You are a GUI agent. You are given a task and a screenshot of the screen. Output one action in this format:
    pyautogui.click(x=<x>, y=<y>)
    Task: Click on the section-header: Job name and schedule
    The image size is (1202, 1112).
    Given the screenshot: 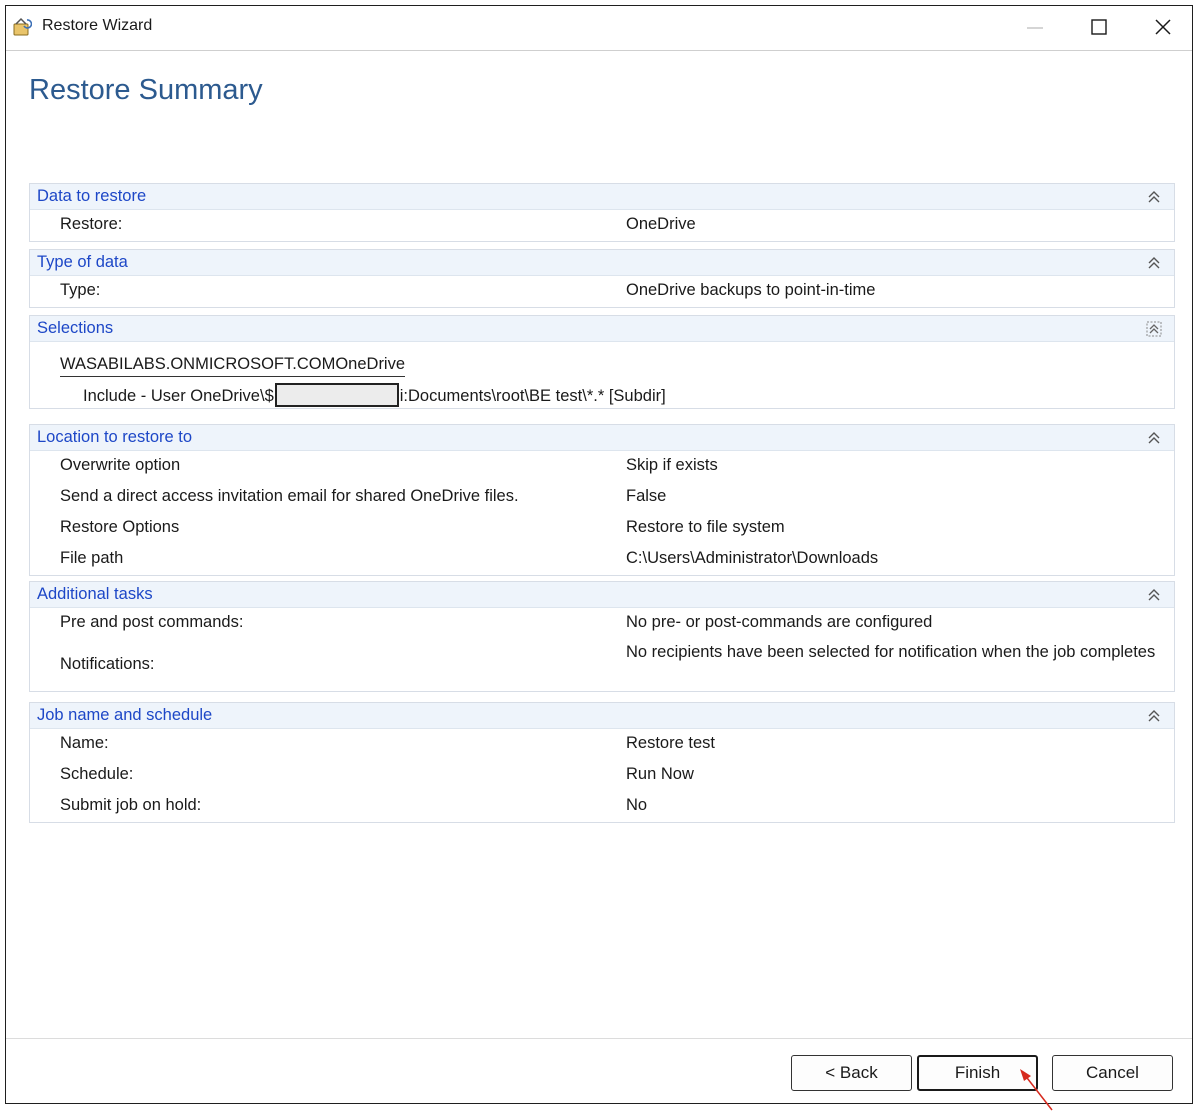 What is the action you would take?
    pyautogui.click(x=602, y=716)
    